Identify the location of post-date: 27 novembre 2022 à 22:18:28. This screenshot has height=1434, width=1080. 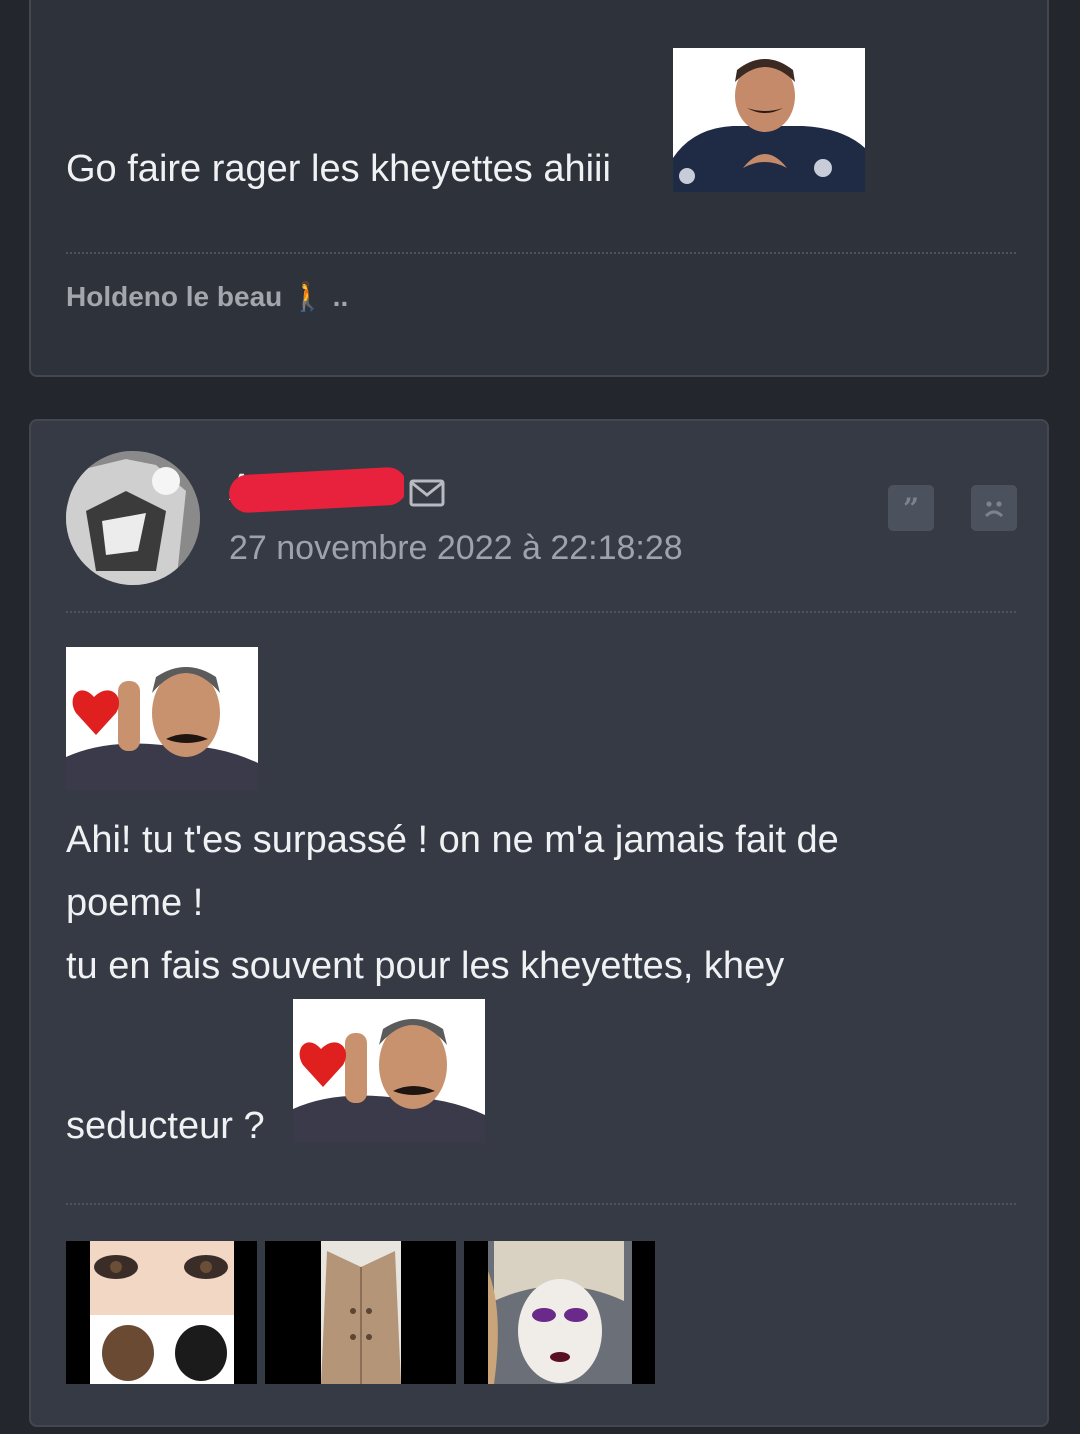
(456, 548).